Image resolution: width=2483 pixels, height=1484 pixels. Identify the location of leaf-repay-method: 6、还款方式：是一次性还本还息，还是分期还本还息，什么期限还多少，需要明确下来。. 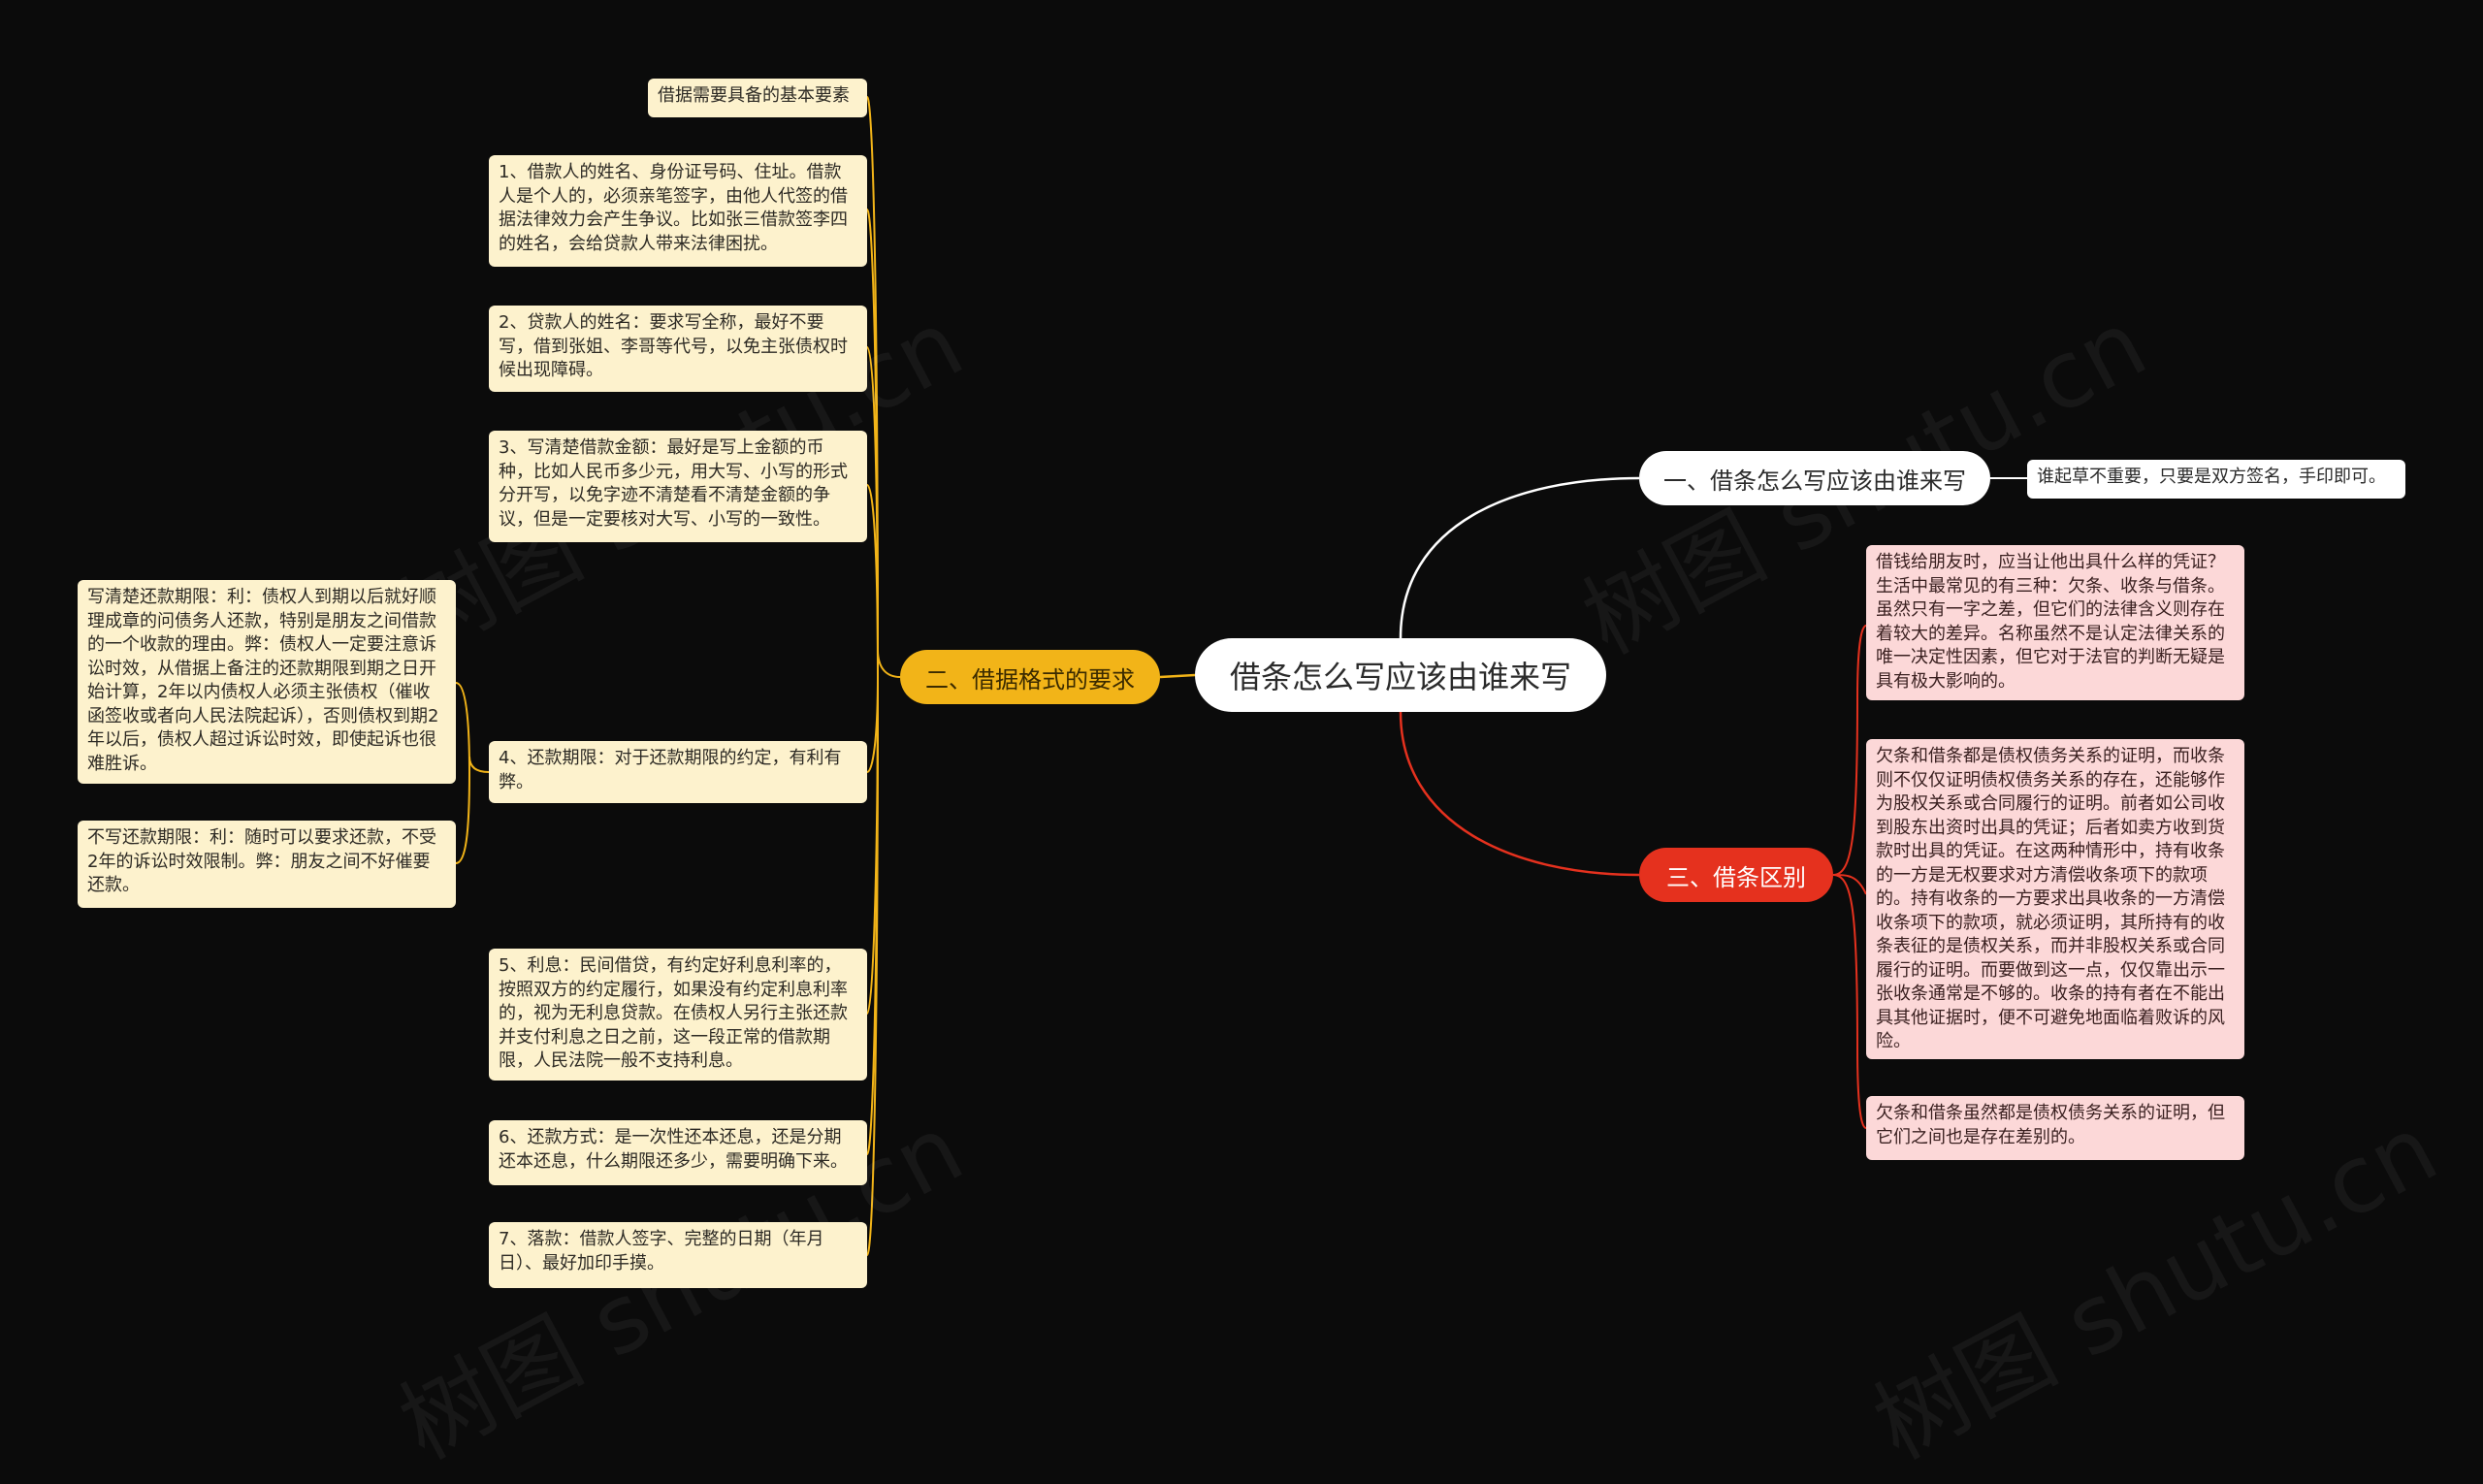
(678, 1152).